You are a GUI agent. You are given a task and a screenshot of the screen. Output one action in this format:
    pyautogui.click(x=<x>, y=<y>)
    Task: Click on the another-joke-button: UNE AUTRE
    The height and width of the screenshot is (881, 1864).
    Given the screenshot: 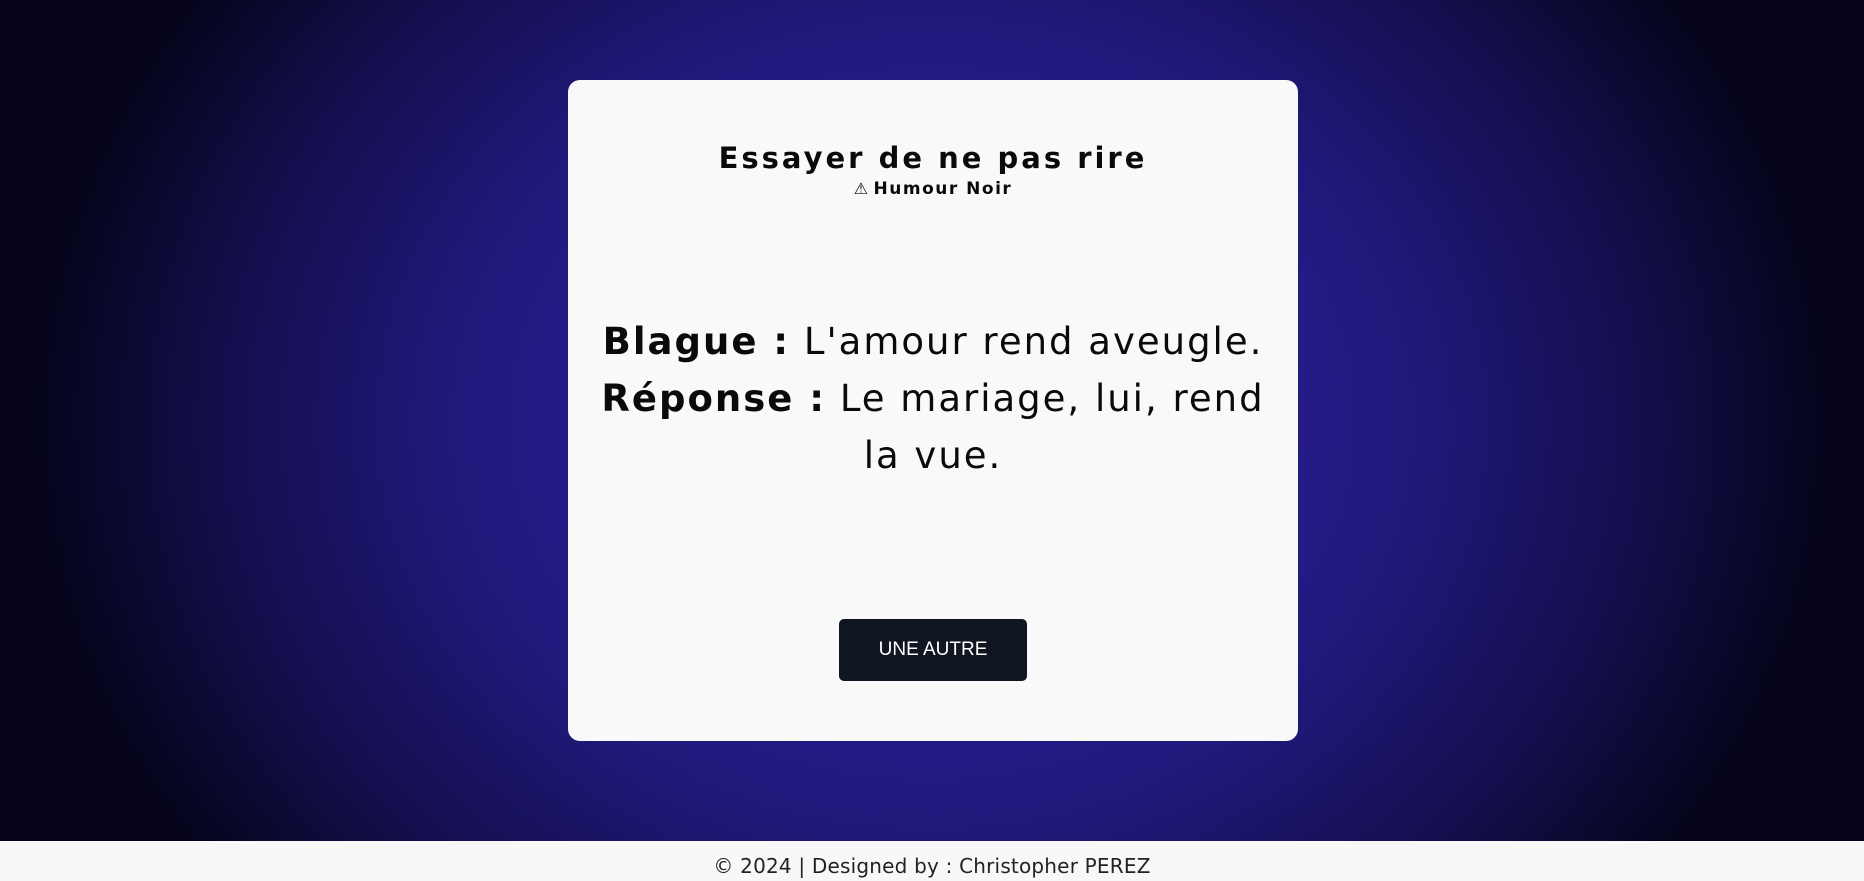 What is the action you would take?
    pyautogui.click(x=933, y=650)
    